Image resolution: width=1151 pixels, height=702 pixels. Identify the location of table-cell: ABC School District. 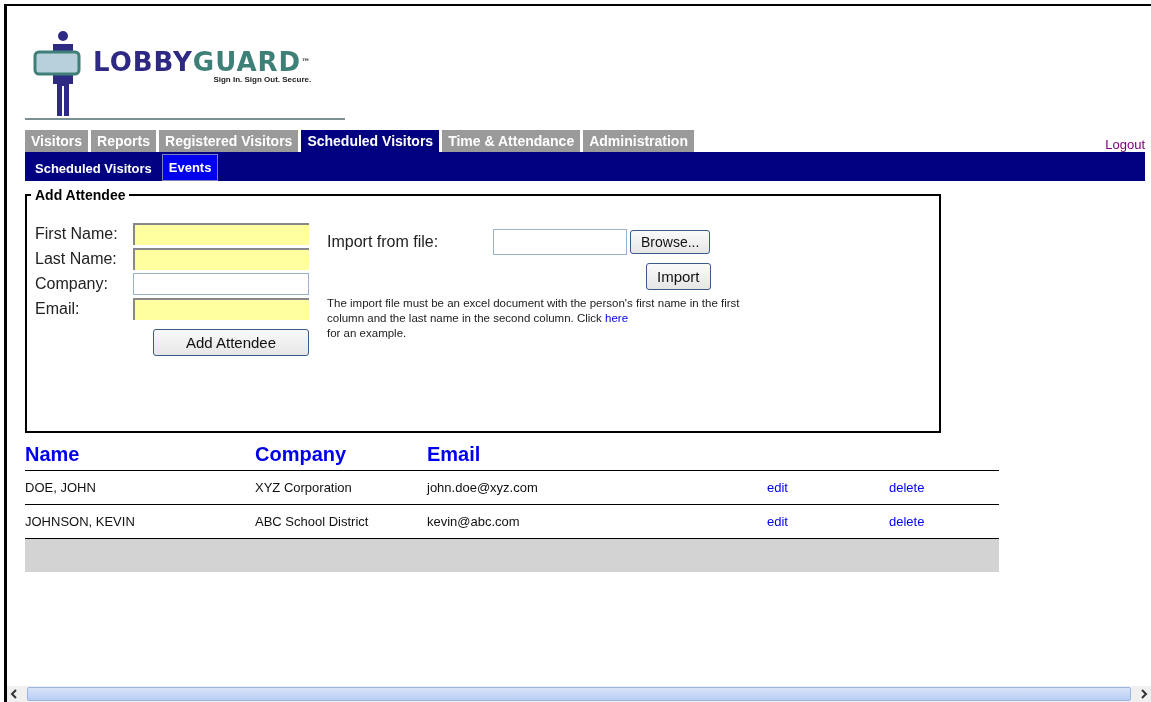
(312, 521).